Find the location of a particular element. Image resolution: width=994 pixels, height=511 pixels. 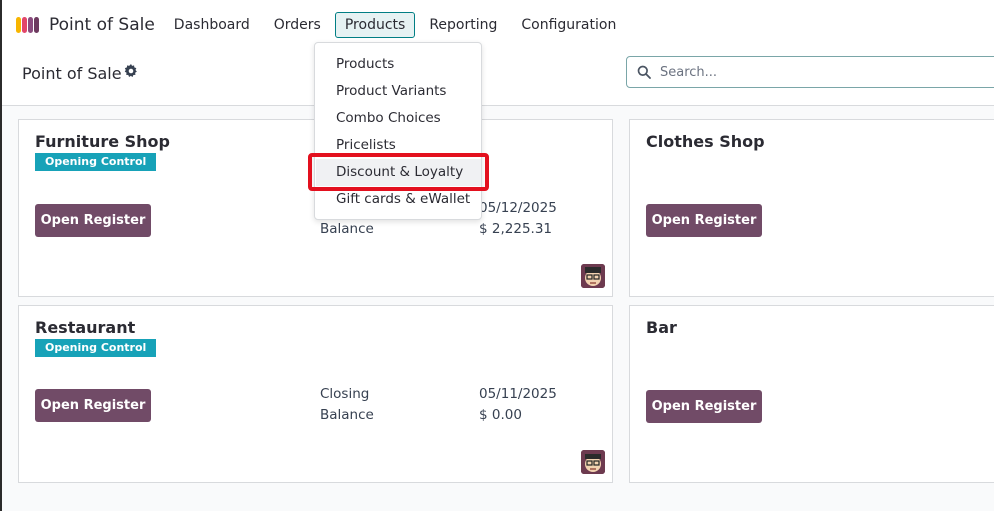

menu-item-combo-choices: Combo Choices is located at coordinates (398, 118).